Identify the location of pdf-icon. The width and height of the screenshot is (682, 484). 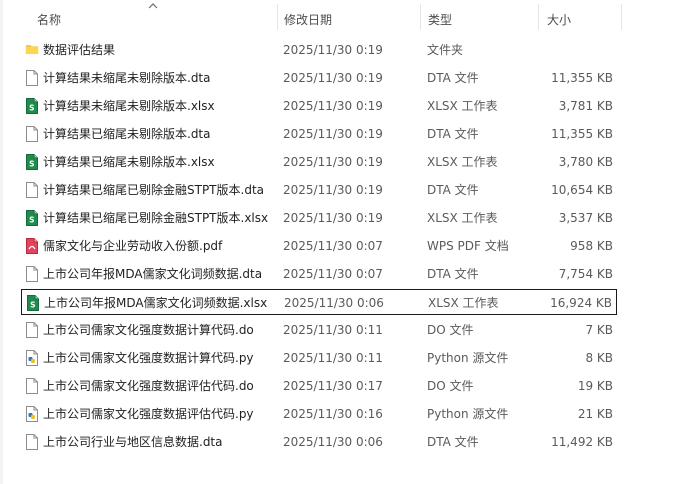
(32, 246).